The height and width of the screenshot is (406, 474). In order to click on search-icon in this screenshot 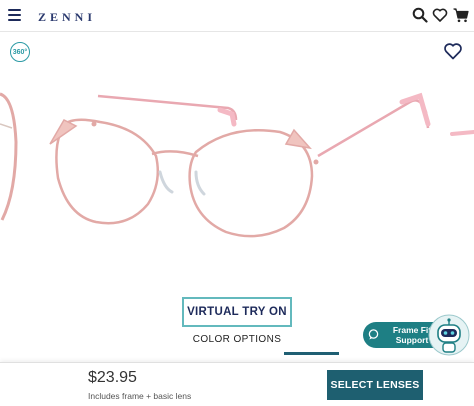, I will do `click(420, 15)`.